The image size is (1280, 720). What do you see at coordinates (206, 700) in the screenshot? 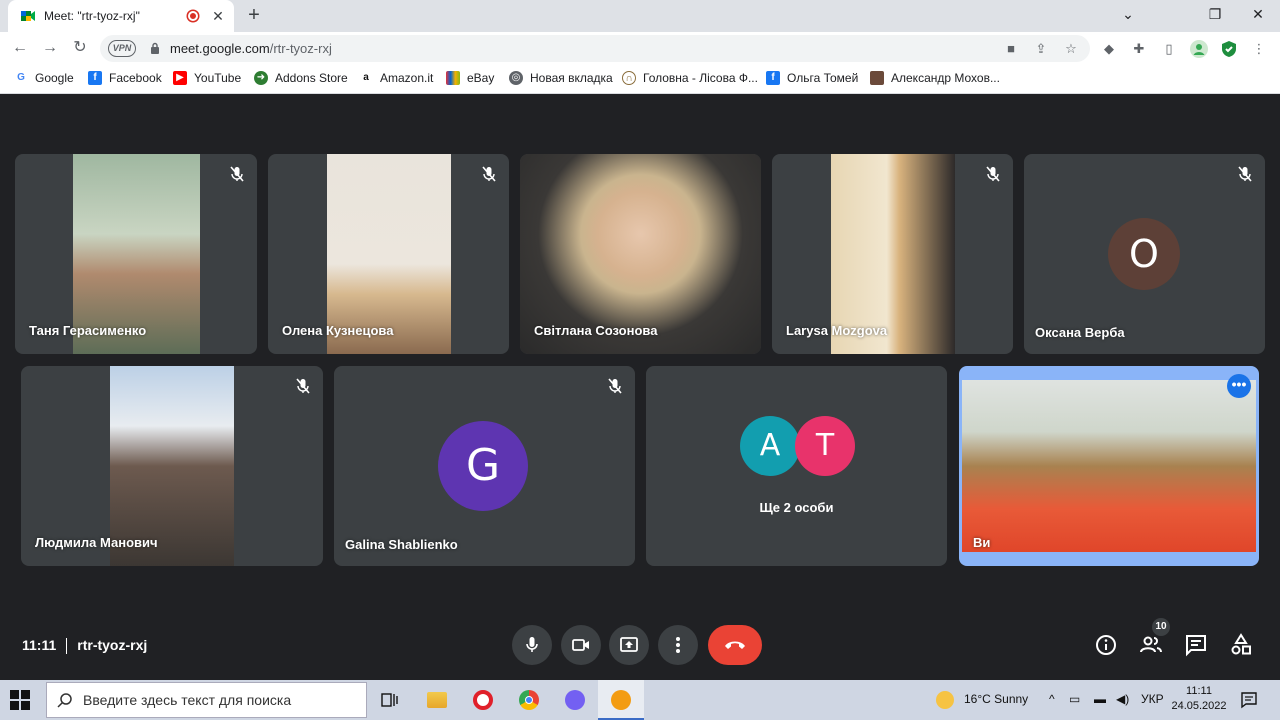
I see `taskbar-search-input: Введите здесь текст для поиска` at bounding box center [206, 700].